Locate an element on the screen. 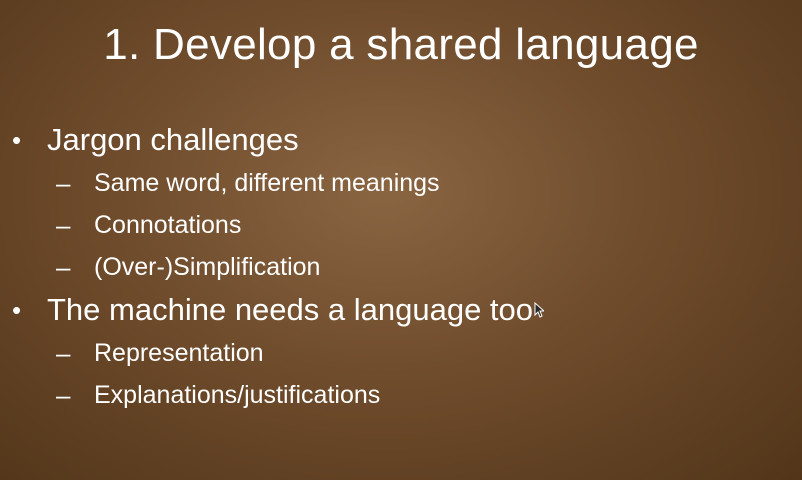 Image resolution: width=802 pixels, height=480 pixels. sub-bullet-text: (Over-)Simplification is located at coordinates (207, 267).